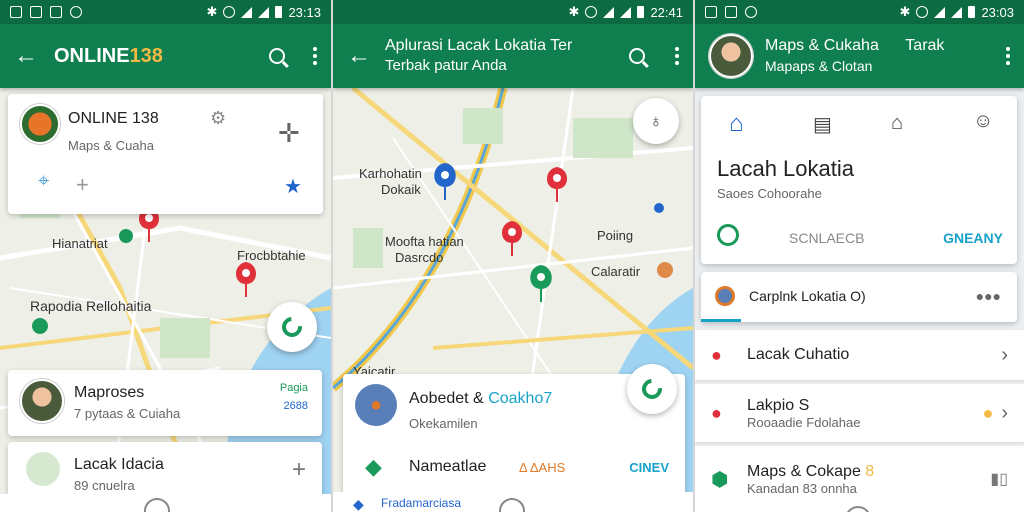  What do you see at coordinates (940, 12) in the screenshot?
I see `wifi-icon` at bounding box center [940, 12].